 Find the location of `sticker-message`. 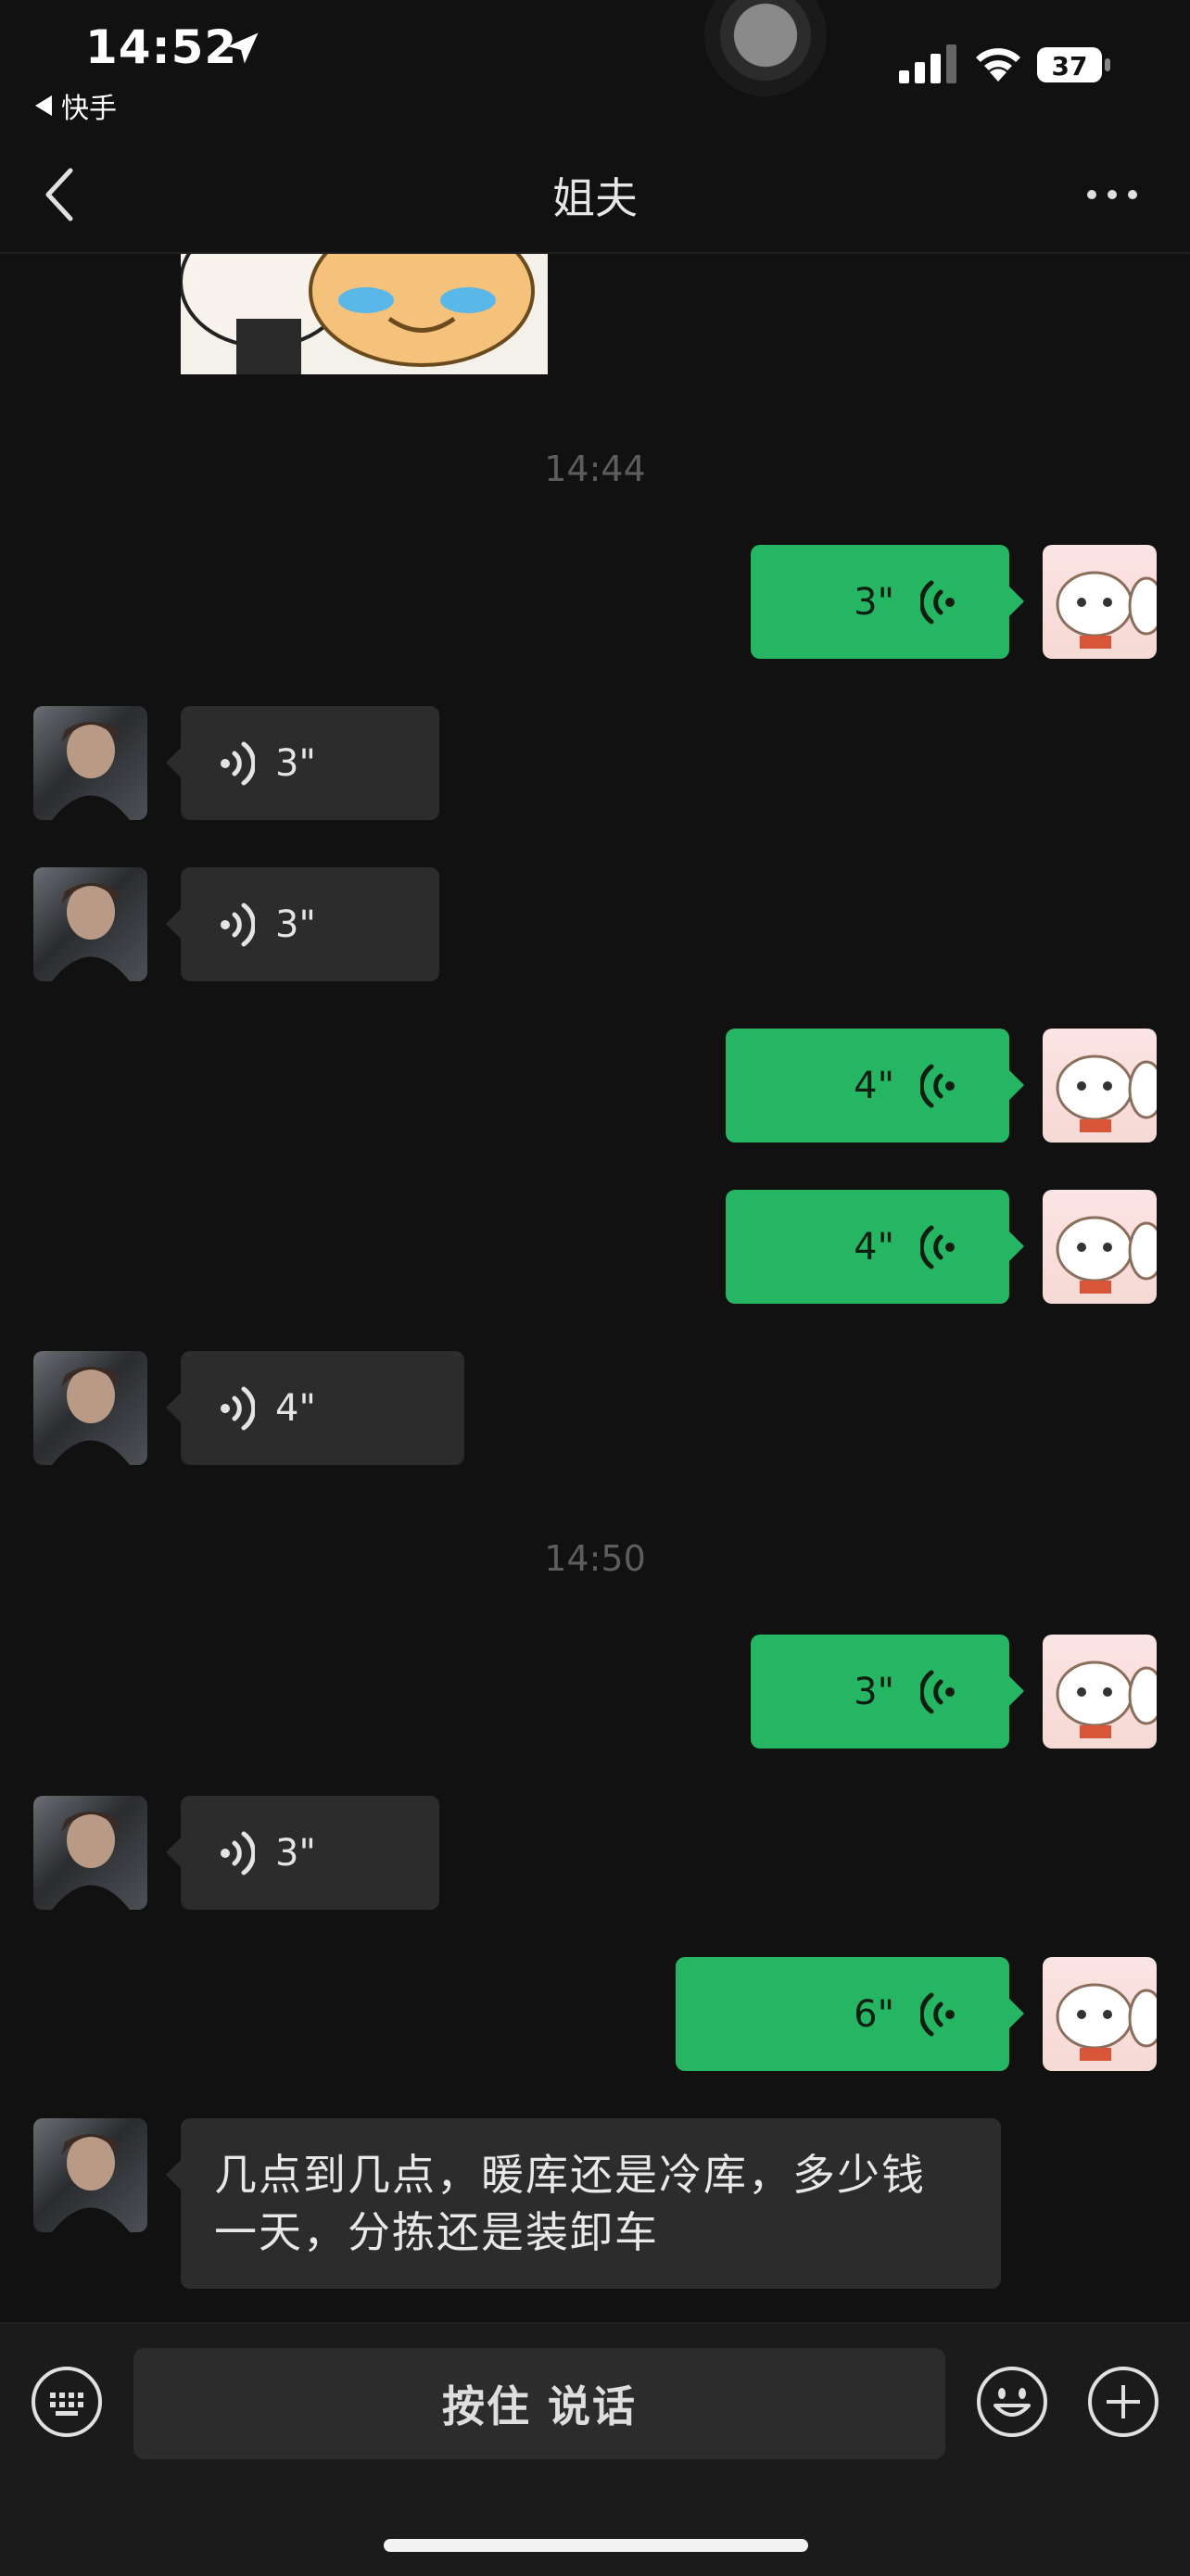

sticker-message is located at coordinates (364, 314).